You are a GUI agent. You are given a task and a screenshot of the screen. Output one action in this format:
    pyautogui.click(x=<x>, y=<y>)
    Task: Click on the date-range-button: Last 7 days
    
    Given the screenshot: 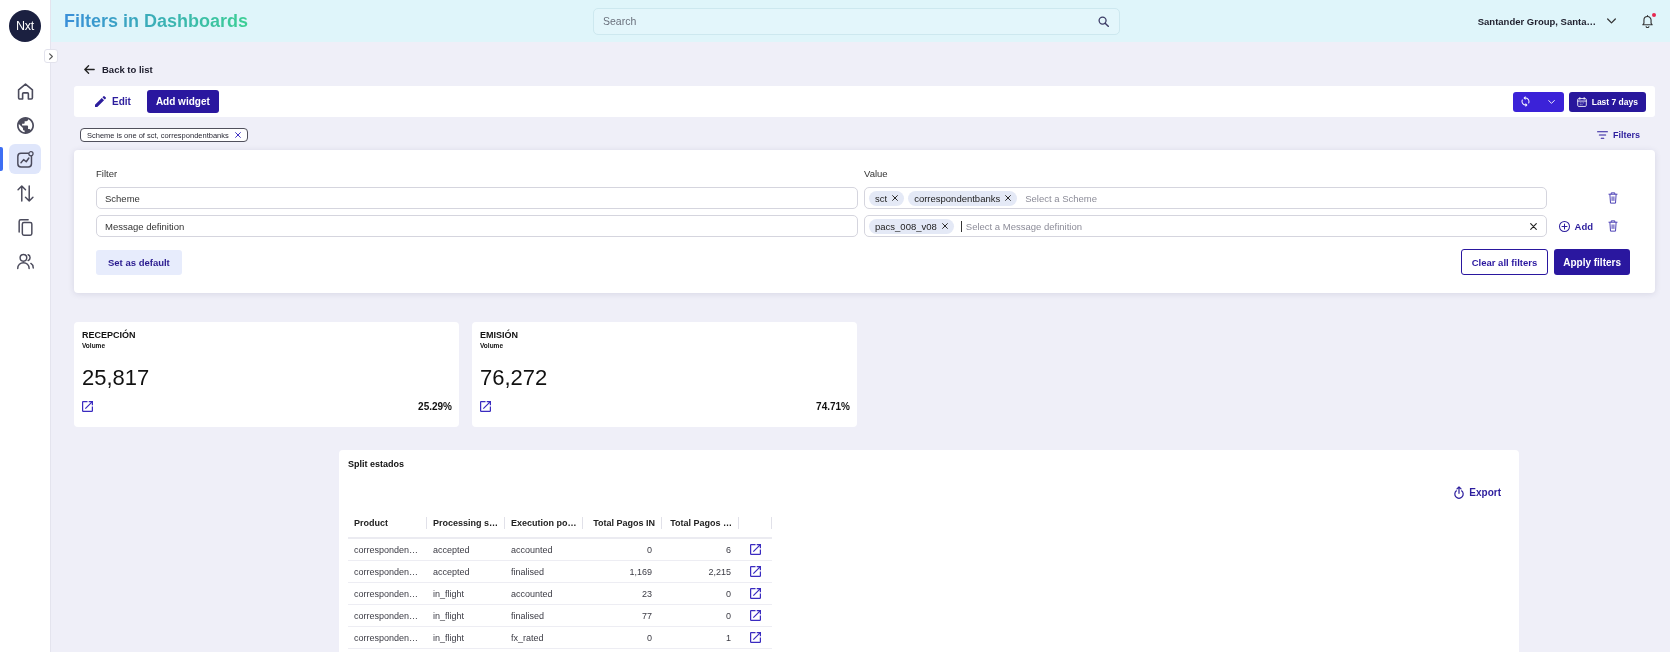 What is the action you would take?
    pyautogui.click(x=1607, y=101)
    